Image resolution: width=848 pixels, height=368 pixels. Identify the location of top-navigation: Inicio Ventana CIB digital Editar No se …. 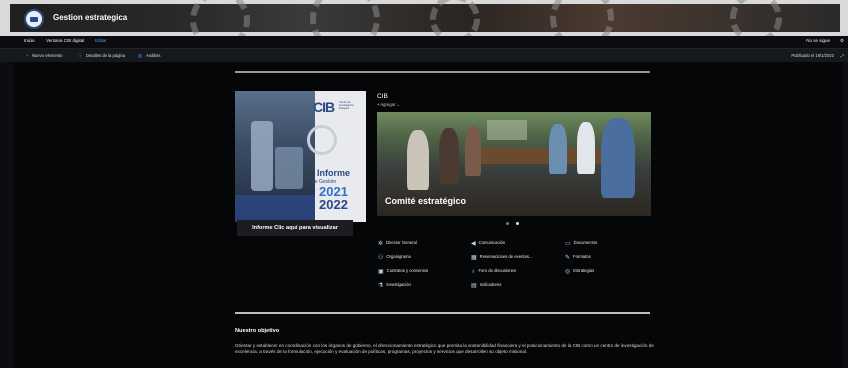
(424, 42).